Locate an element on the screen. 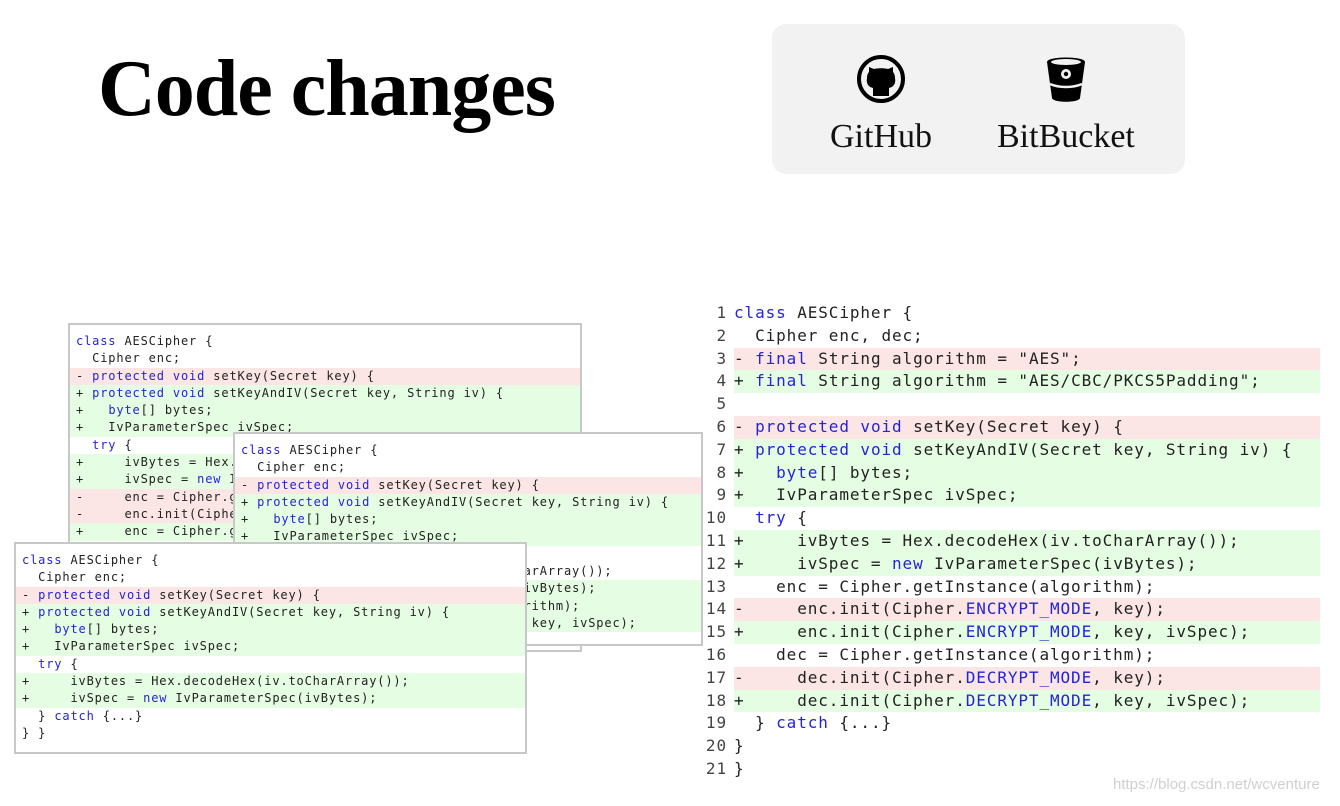  code-text: , key); is located at coordinates (1129, 677).